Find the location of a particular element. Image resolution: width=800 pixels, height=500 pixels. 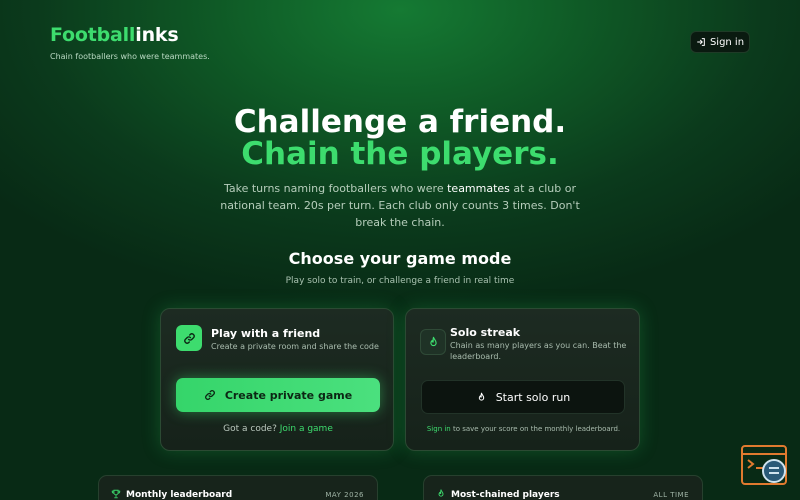

most-chained-players-panel: Most-chained players ALL TIME is located at coordinates (563, 487).